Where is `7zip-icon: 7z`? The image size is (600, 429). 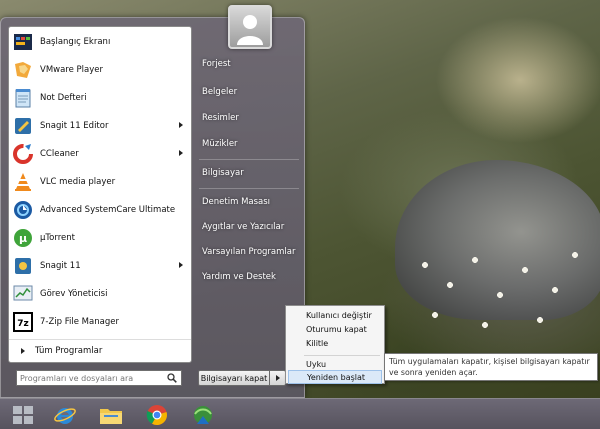 7zip-icon: 7z is located at coordinates (23, 322).